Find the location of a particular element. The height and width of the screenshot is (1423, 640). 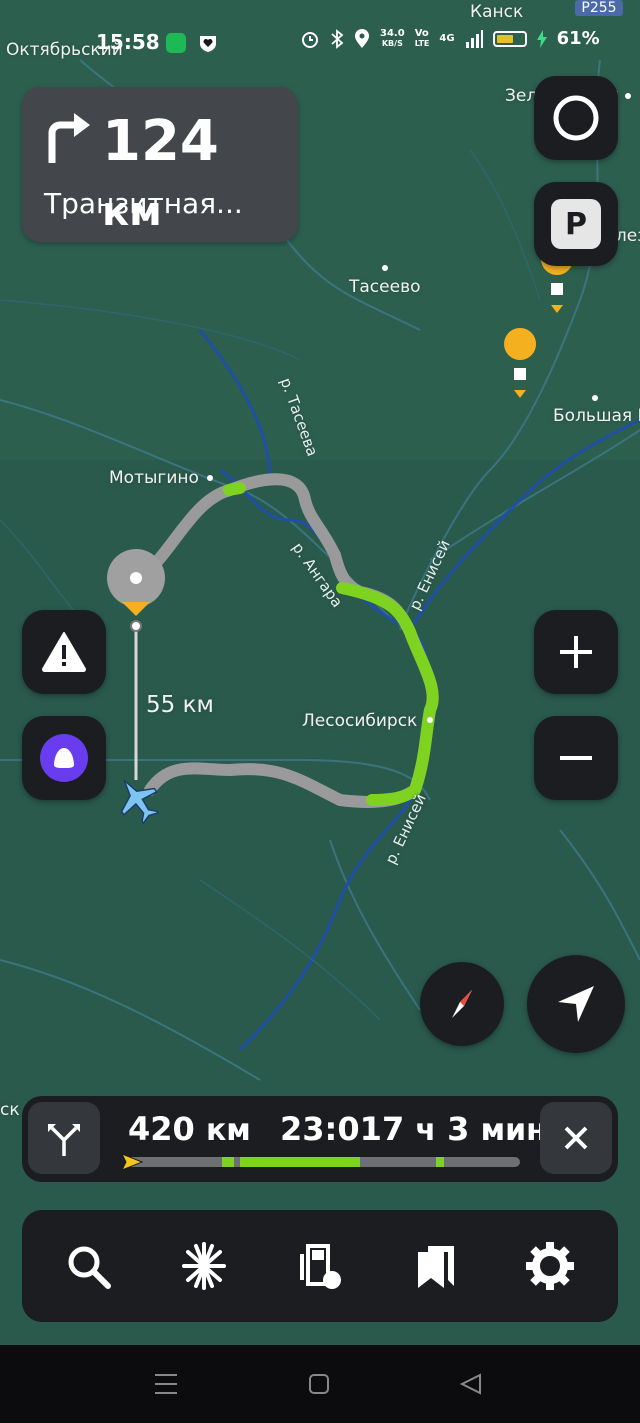

parking-icon: P is located at coordinates (576, 224).